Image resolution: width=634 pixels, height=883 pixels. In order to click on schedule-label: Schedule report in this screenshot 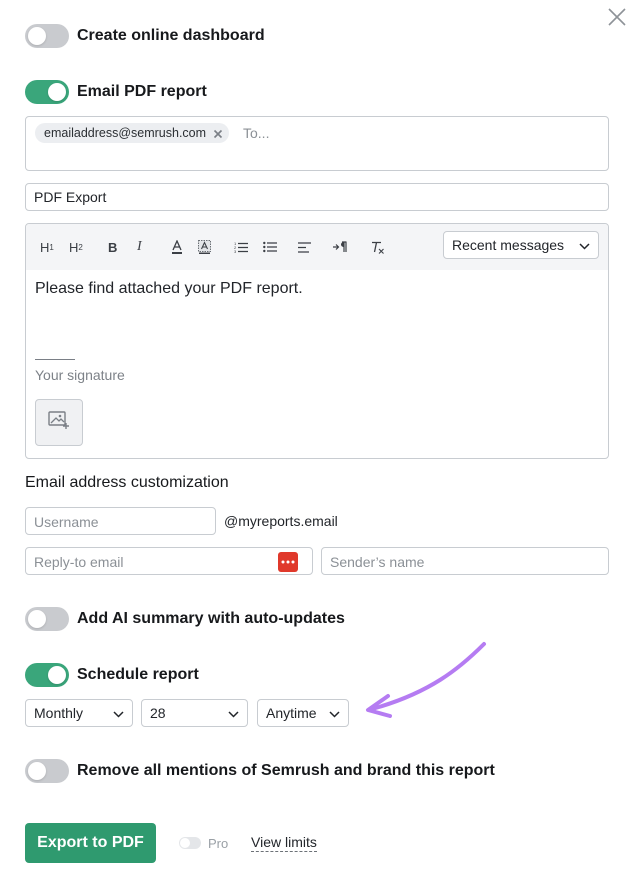, I will do `click(138, 674)`.